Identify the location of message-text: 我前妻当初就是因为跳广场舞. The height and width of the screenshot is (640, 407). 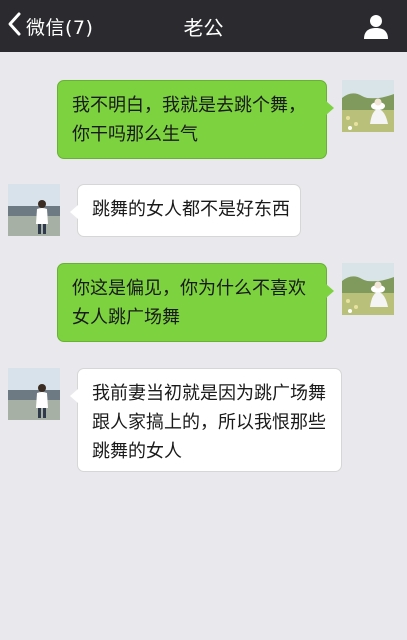
(209, 393).